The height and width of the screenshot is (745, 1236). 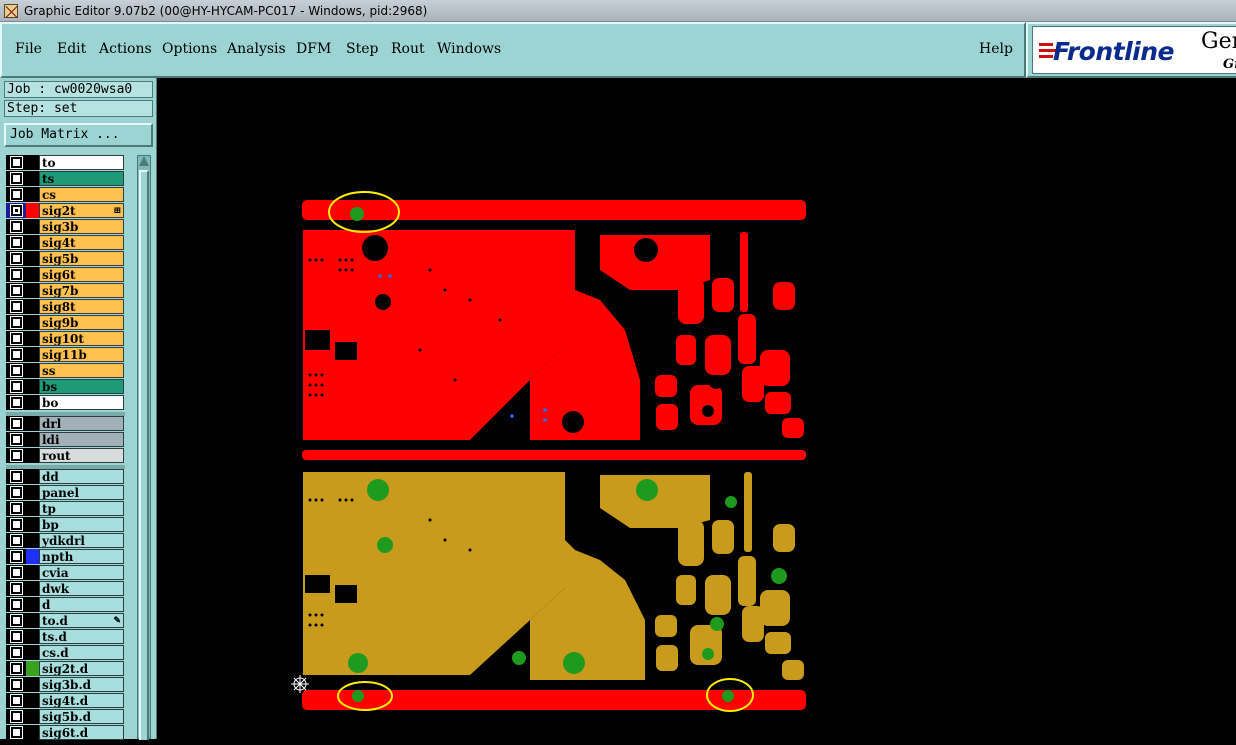 What do you see at coordinates (65, 556) in the screenshot?
I see `layer-row: npth` at bounding box center [65, 556].